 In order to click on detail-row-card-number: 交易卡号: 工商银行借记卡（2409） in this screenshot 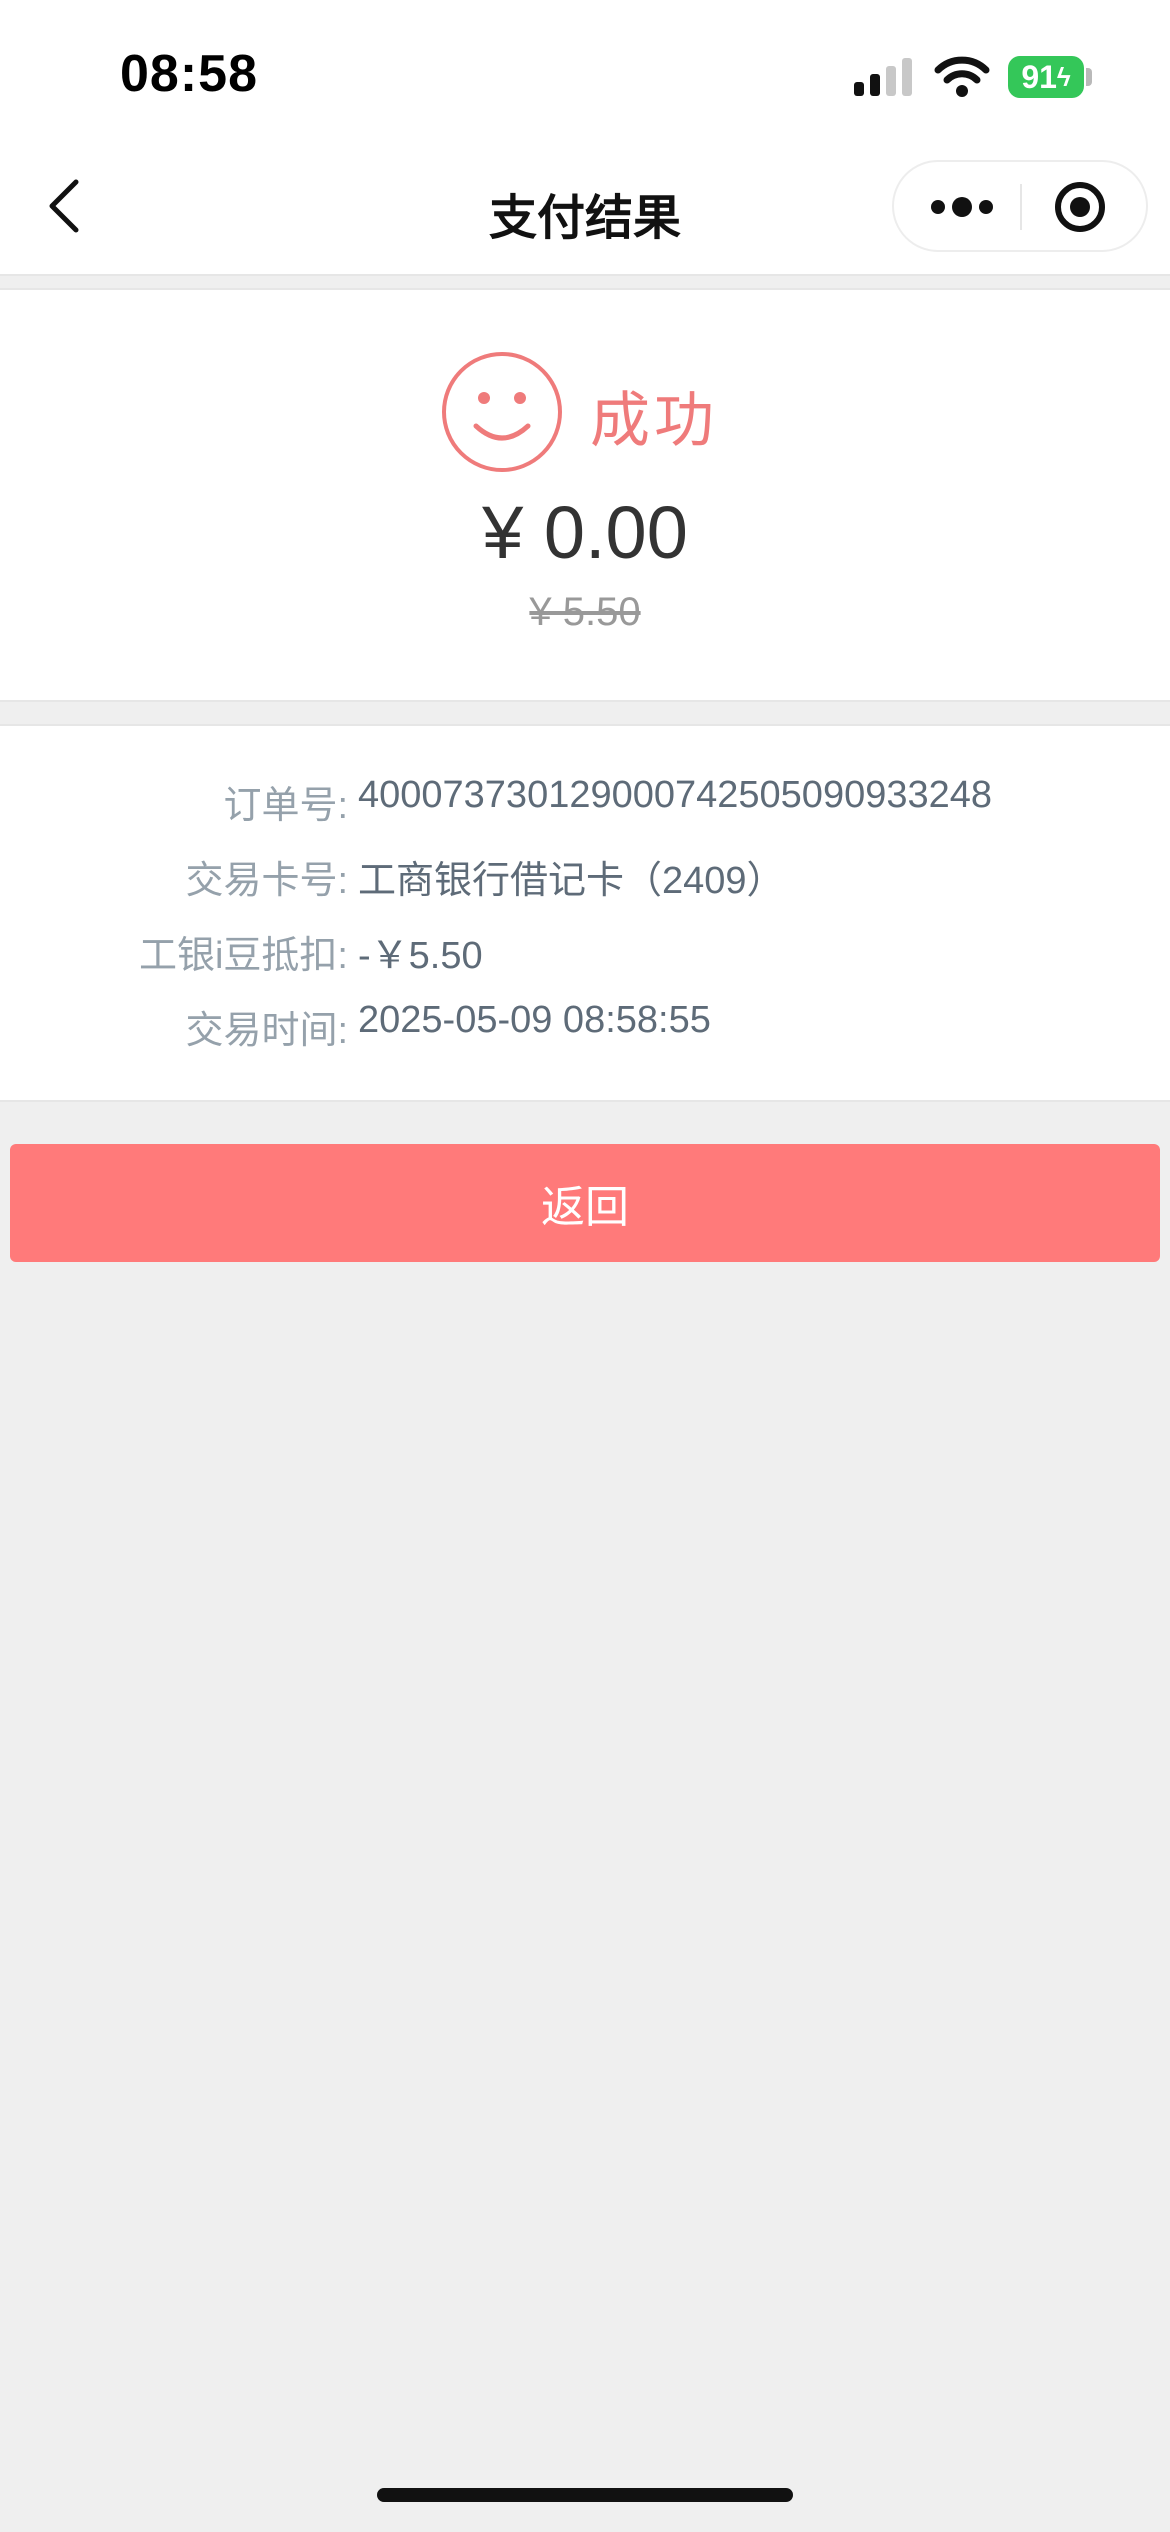, I will do `click(585, 879)`.